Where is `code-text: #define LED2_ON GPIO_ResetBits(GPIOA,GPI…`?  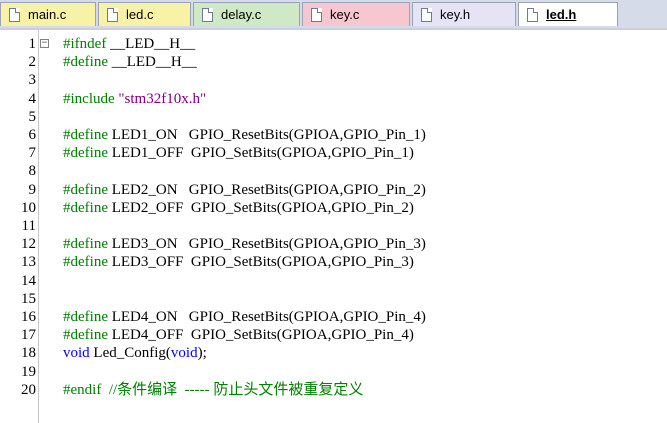
code-text: #define LED2_ON GPIO_ResetBits(GPIOA,GPI… is located at coordinates (244, 190).